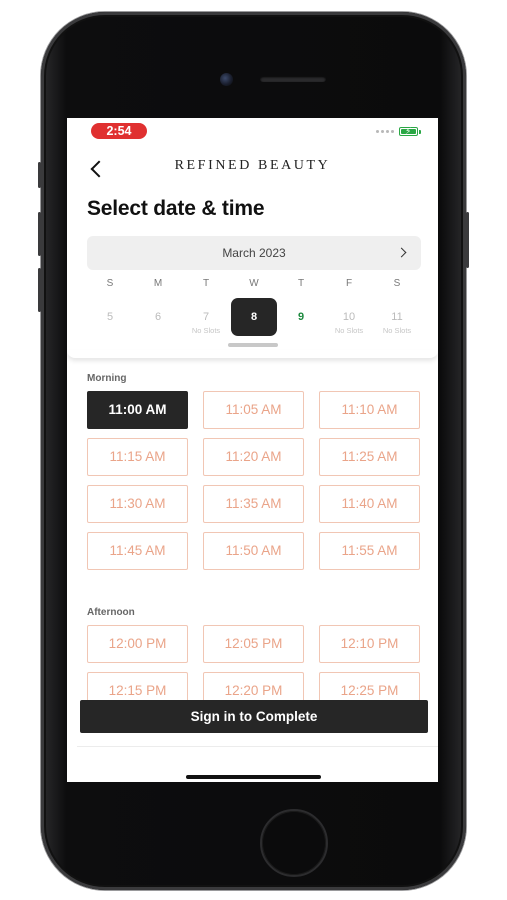 The height and width of the screenshot is (900, 507). I want to click on page-title: Select date & time, so click(176, 208).